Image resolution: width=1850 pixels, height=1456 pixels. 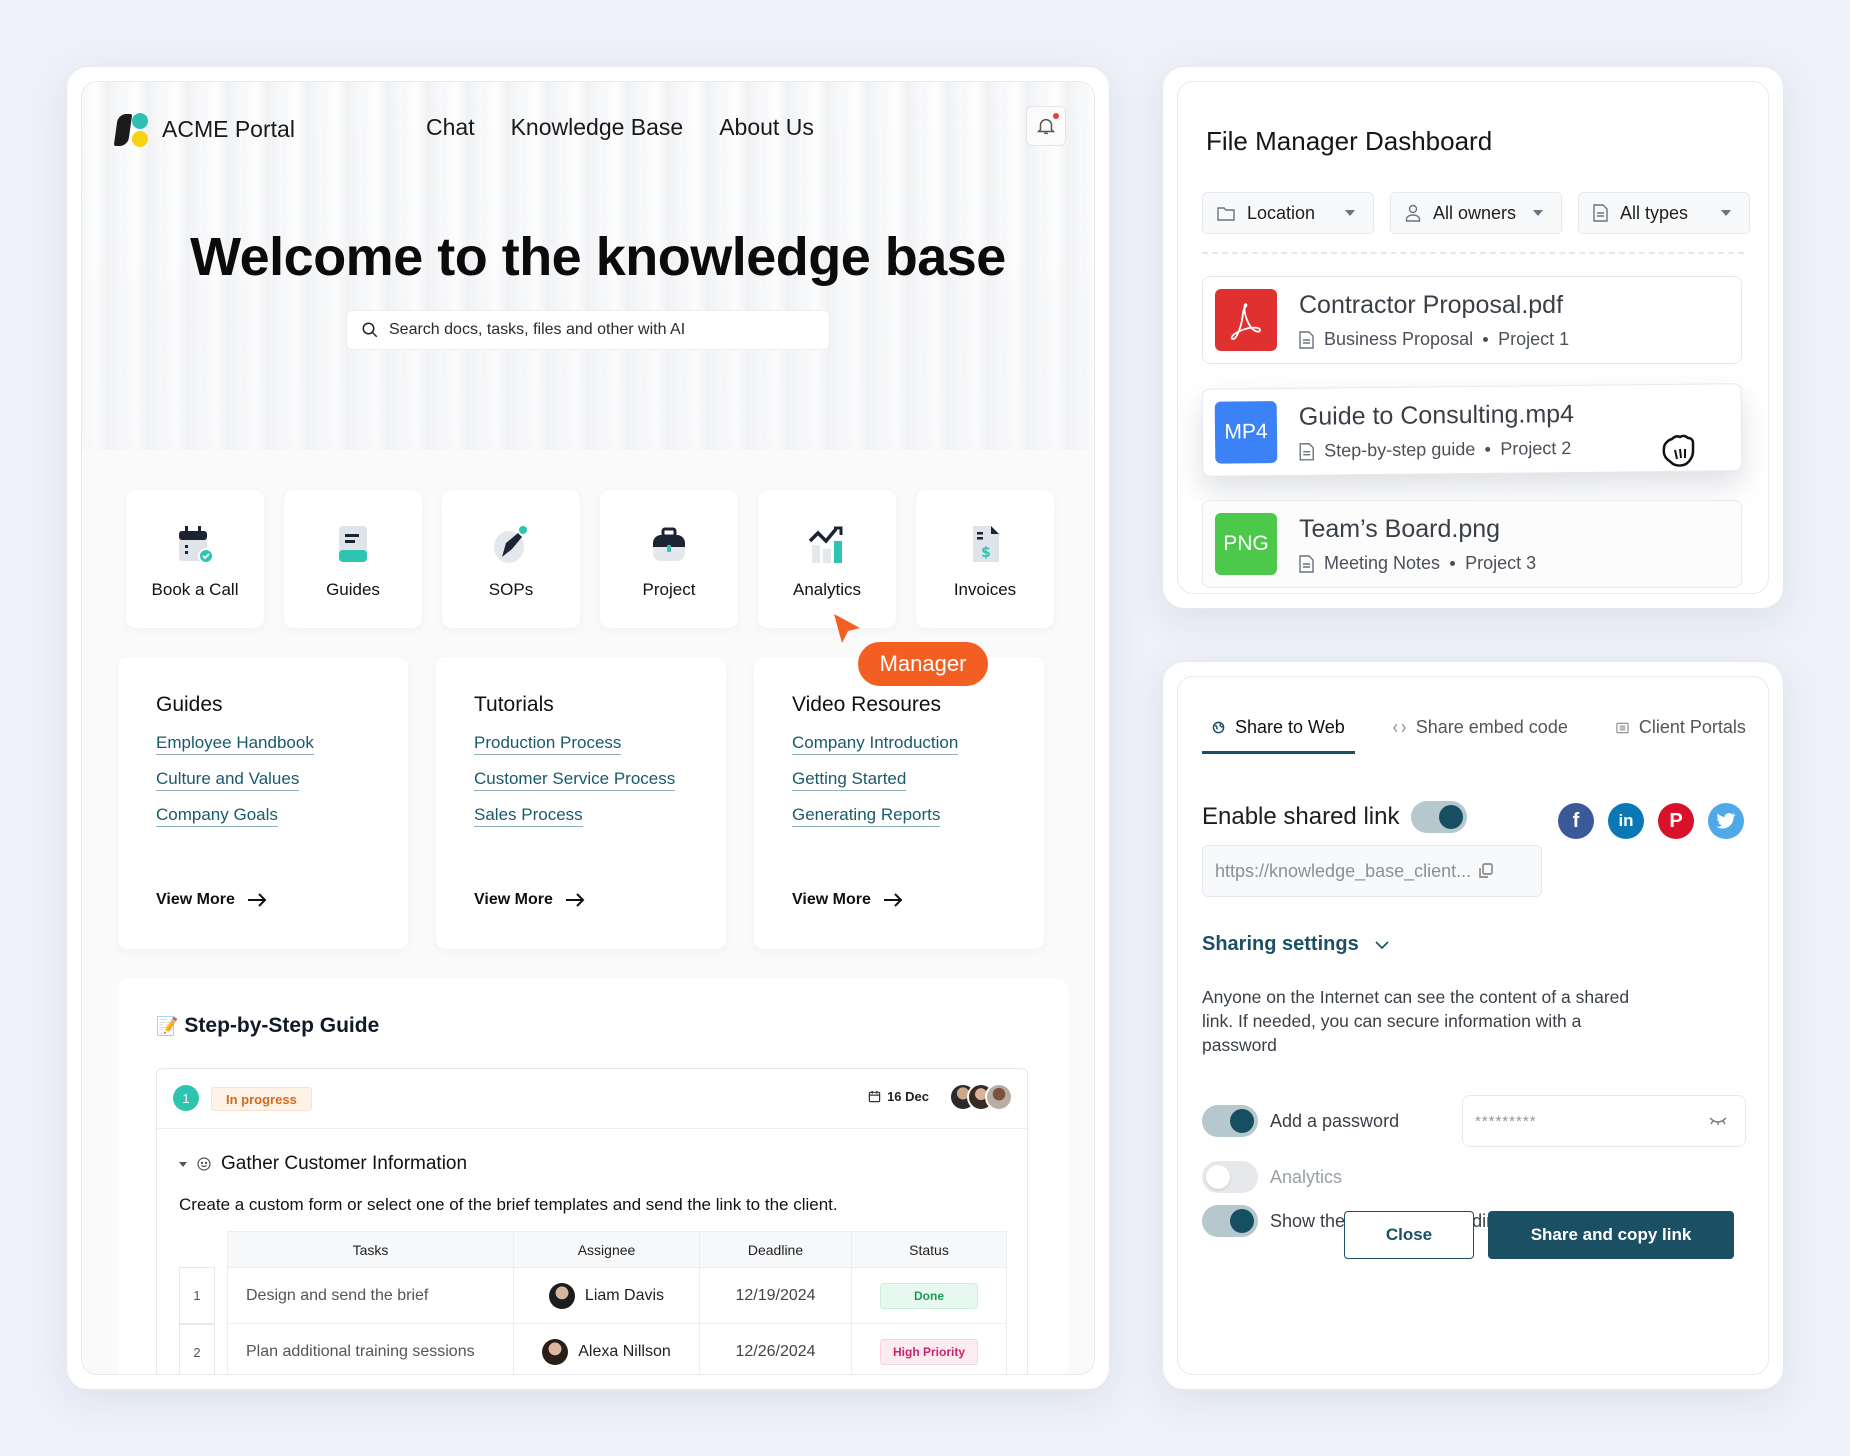 What do you see at coordinates (511, 544) in the screenshot?
I see `pen-icon` at bounding box center [511, 544].